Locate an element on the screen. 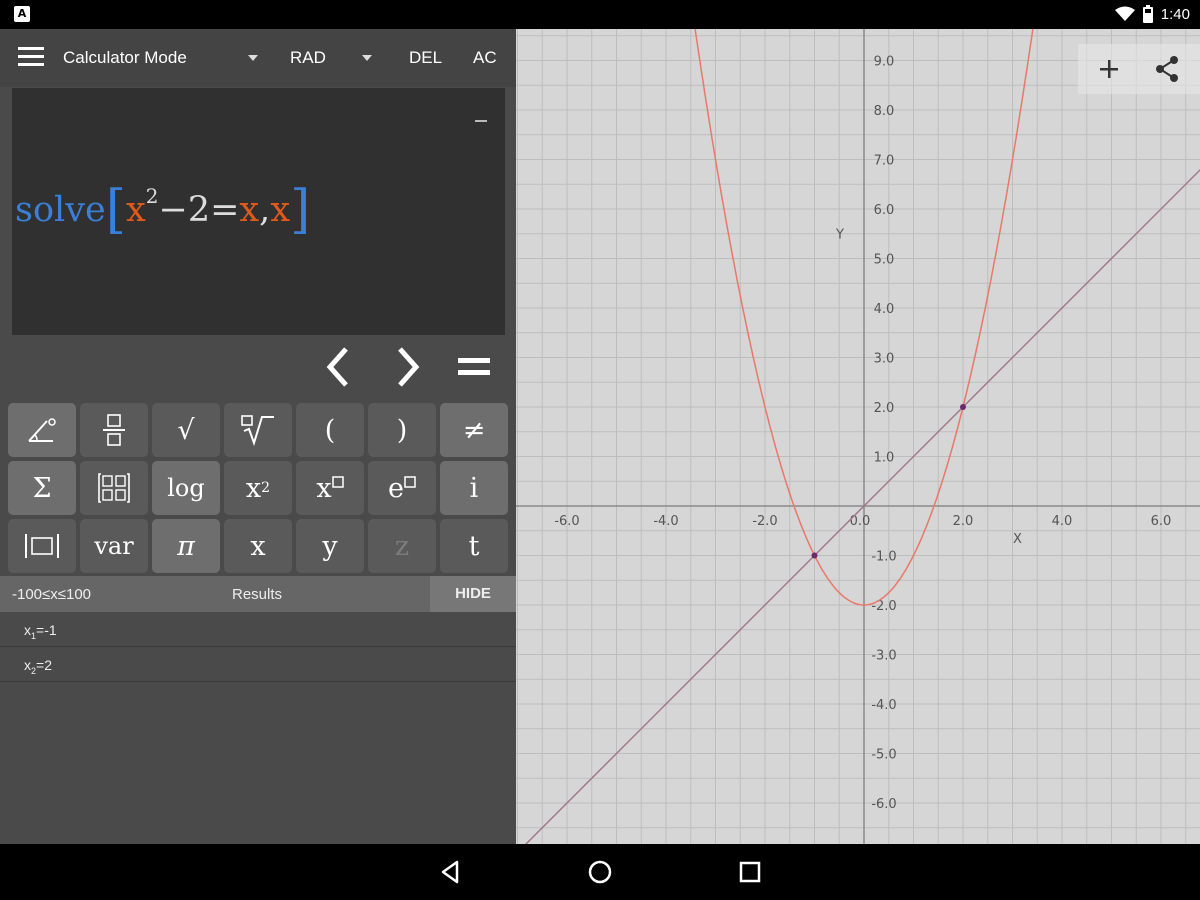  fraction-icon is located at coordinates (114, 430).